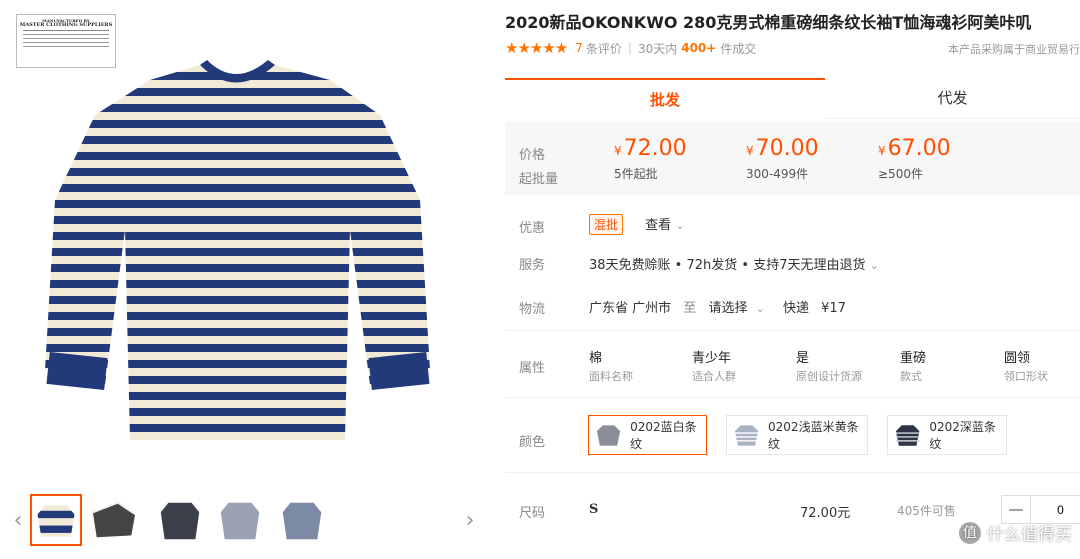 The height and width of the screenshot is (559, 1080). I want to click on attributes-label: 属性, so click(532, 368).